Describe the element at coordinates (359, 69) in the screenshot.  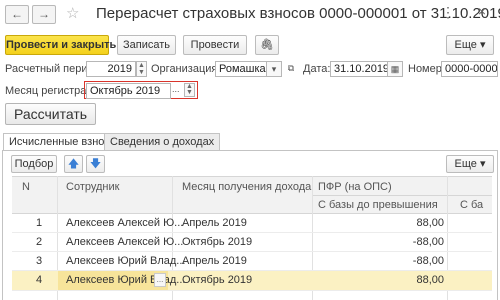
I see `date-field: 31.10.2019` at that location.